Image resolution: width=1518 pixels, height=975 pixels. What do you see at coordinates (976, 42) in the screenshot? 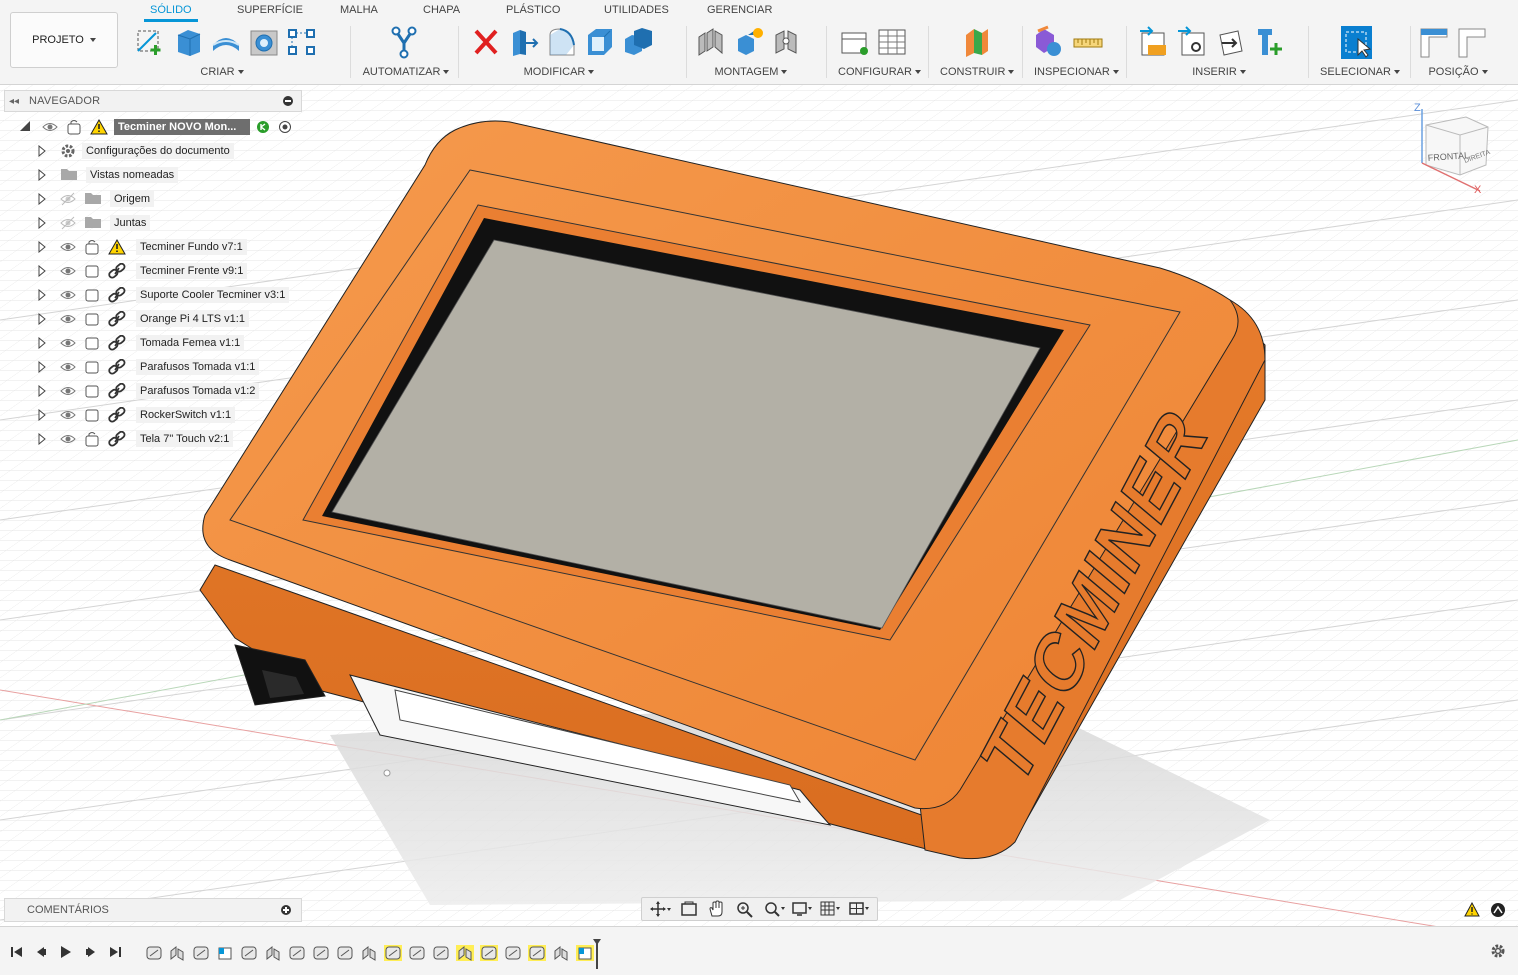
I see `construct-plane-icon` at bounding box center [976, 42].